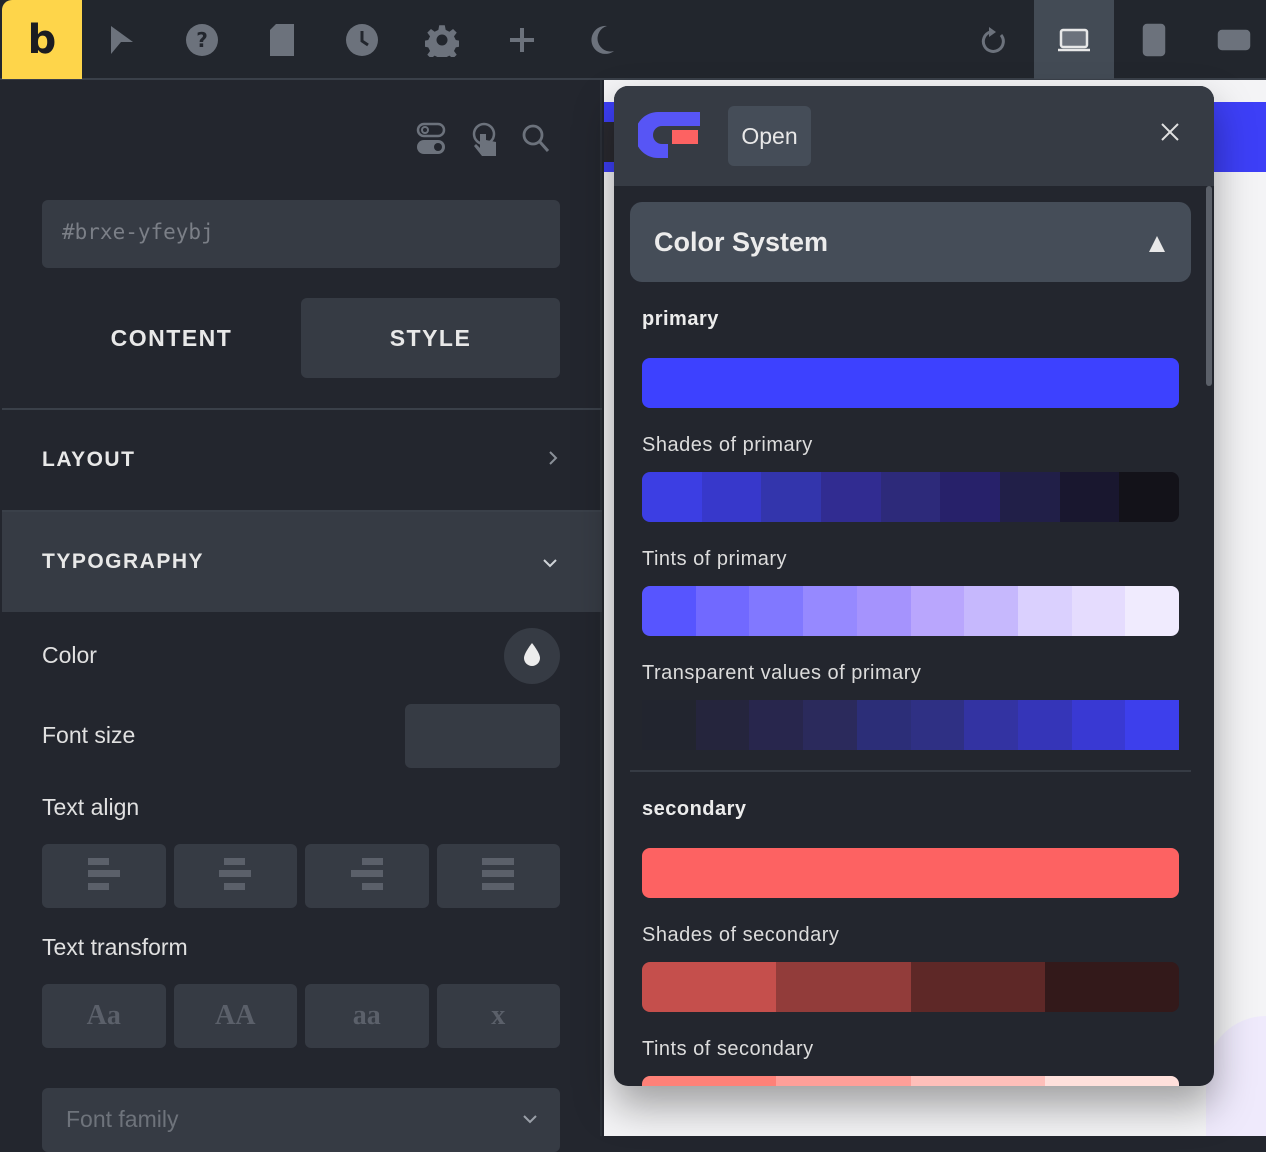 This screenshot has width=1266, height=1152. What do you see at coordinates (727, 445) in the screenshot?
I see `shades-label: Shades of primary` at bounding box center [727, 445].